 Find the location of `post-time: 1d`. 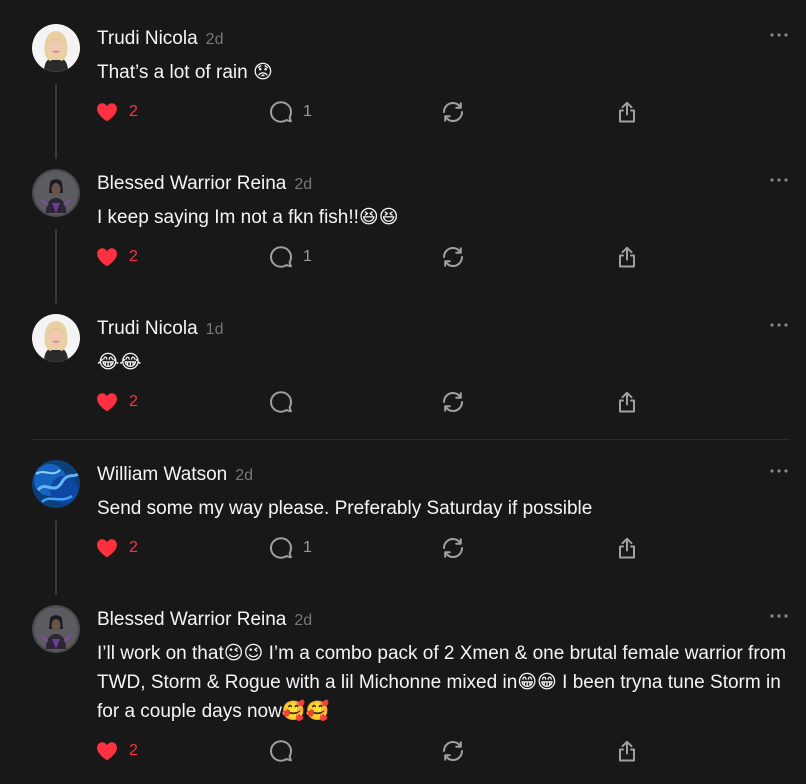

post-time: 1d is located at coordinates (214, 329).